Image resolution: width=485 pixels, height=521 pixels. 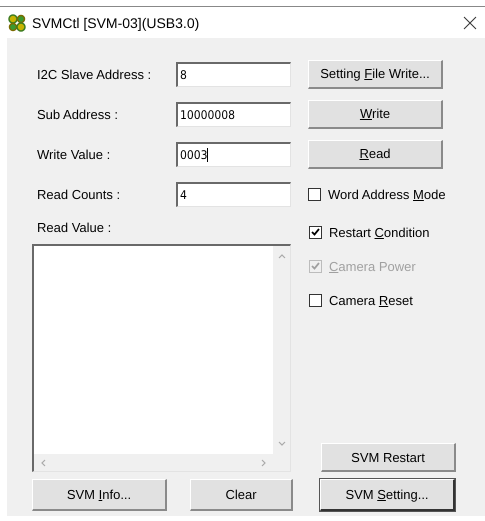 I want to click on close-icon, so click(x=470, y=23).